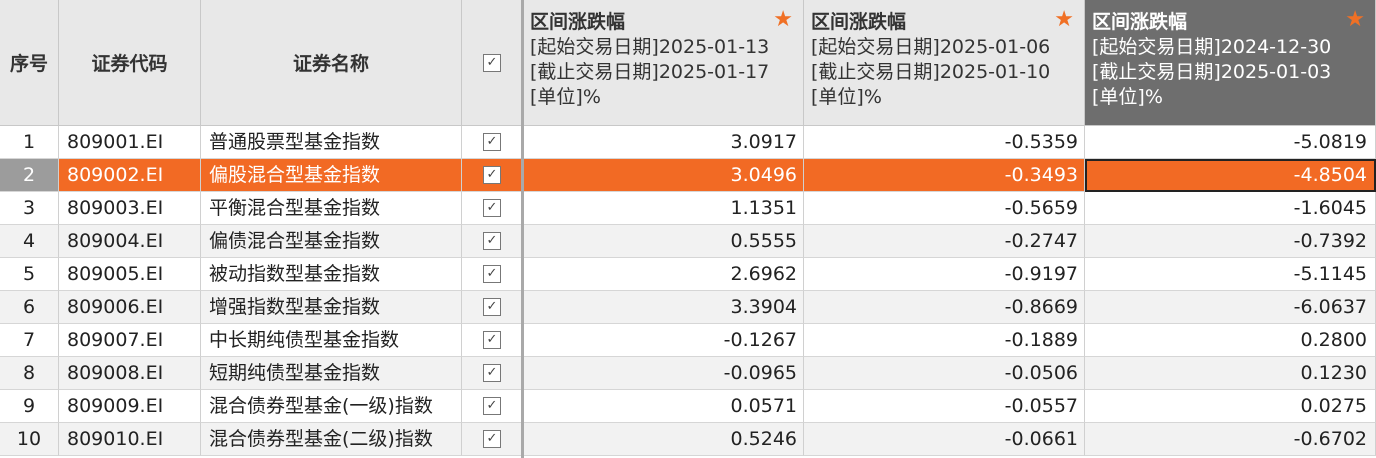 The width and height of the screenshot is (1376, 458). I want to click on metric-value-1: 3.3904, so click(663, 307).